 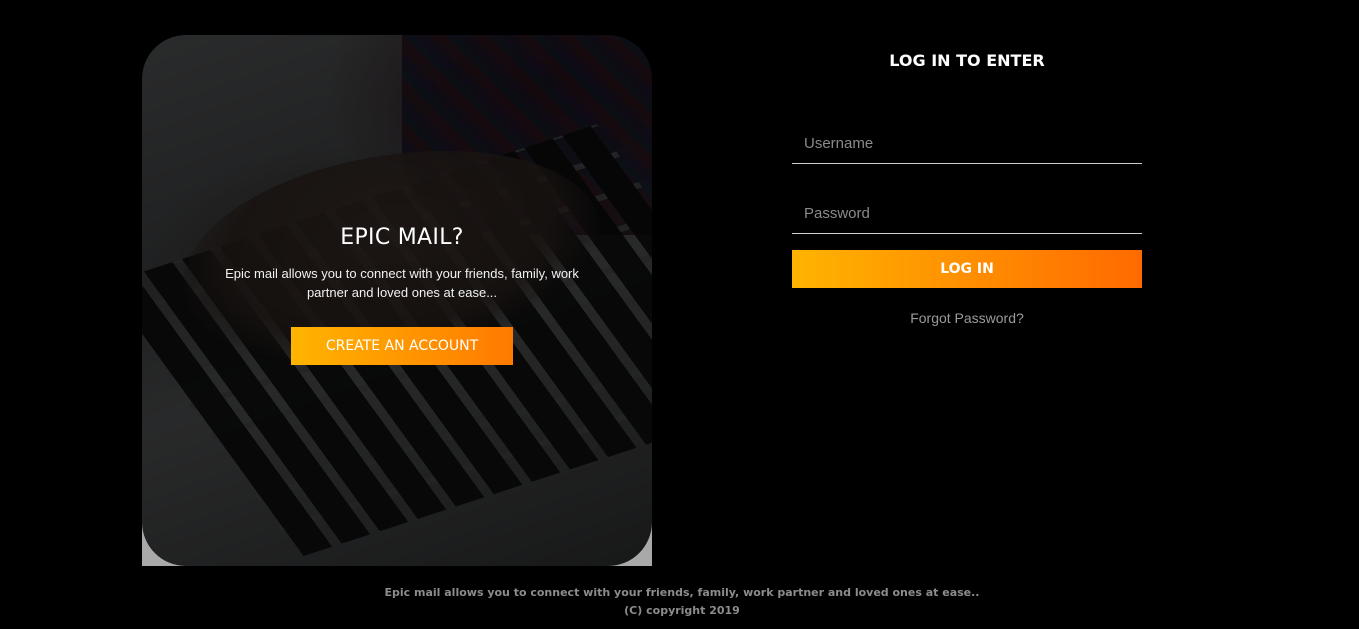 What do you see at coordinates (402, 237) in the screenshot?
I see `hero-title: EPIC MAIL?` at bounding box center [402, 237].